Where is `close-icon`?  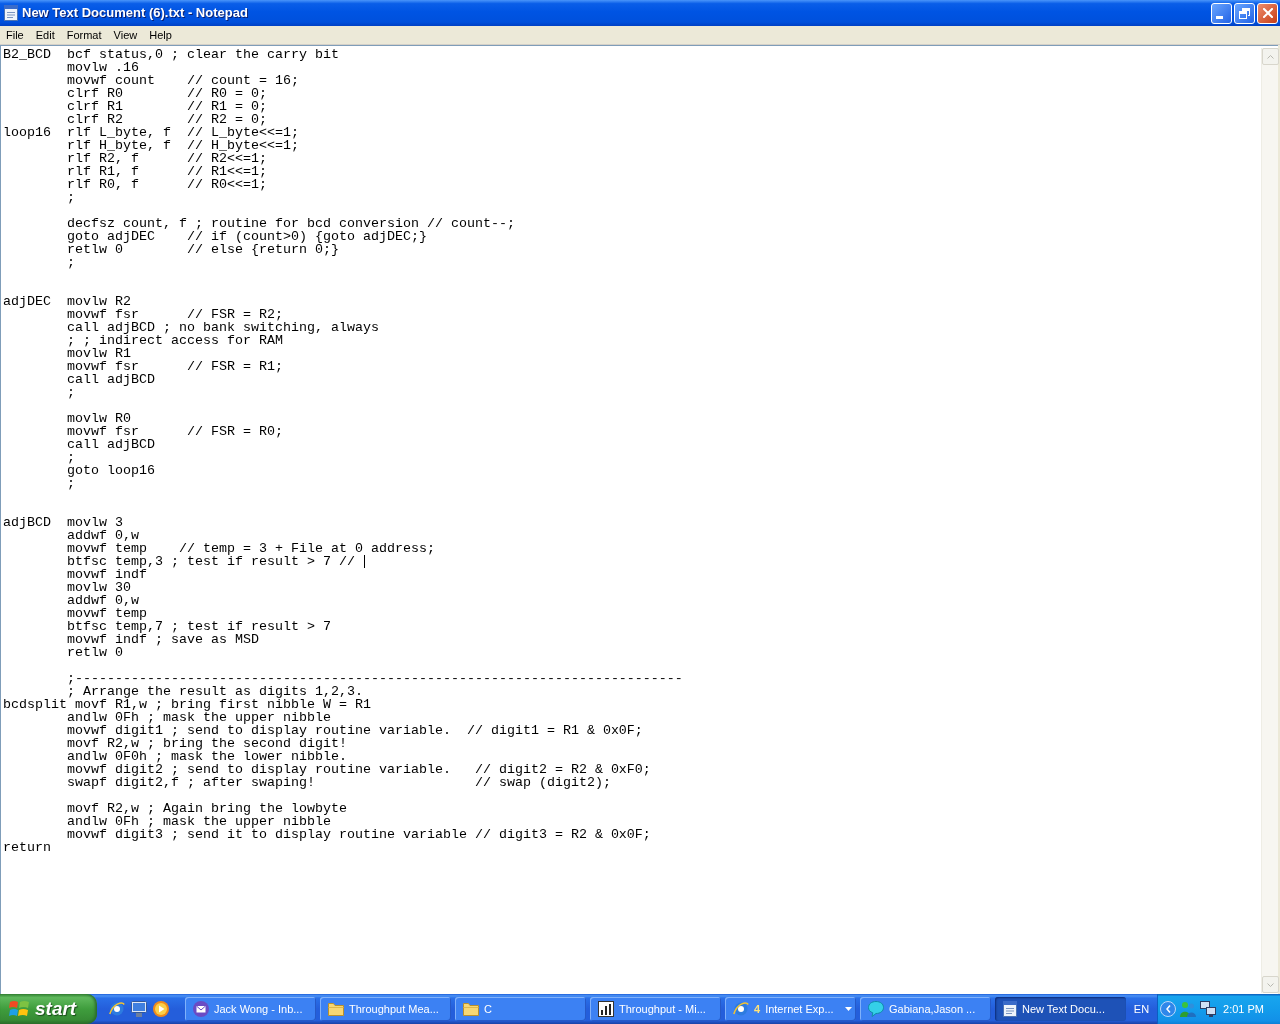 close-icon is located at coordinates (1267, 13).